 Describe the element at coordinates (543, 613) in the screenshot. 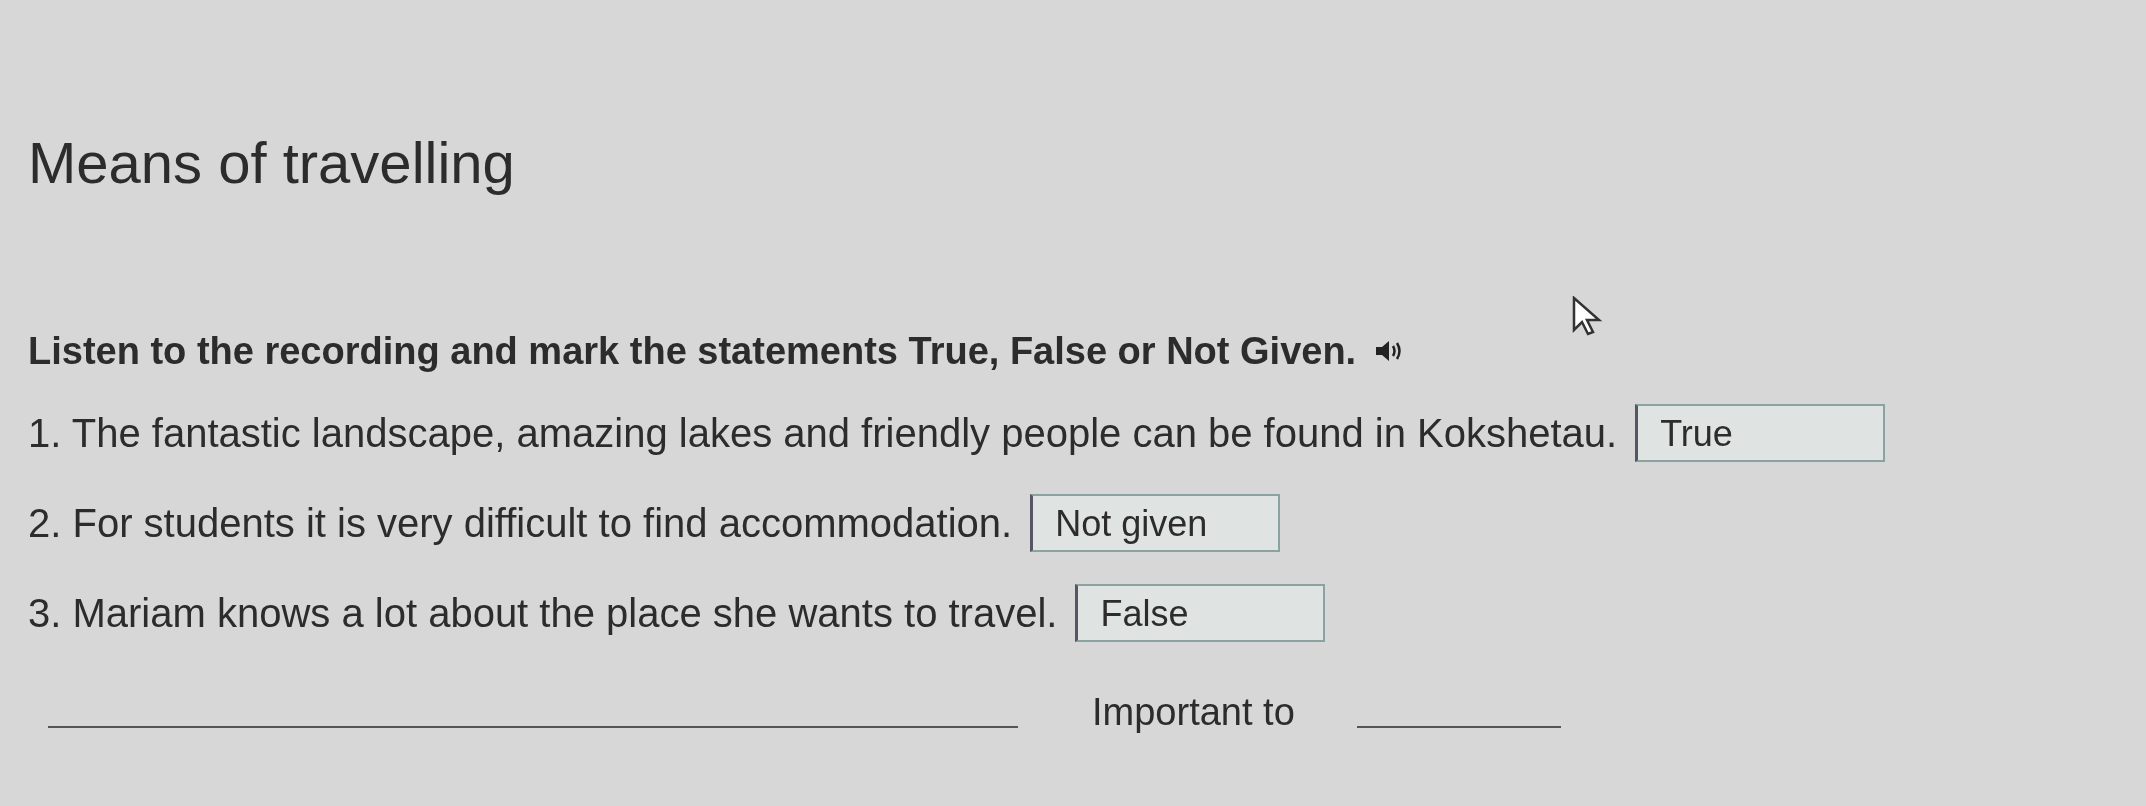

I see `statement-text: 3. Mariam knows a lot about the place she wants to travel.` at that location.